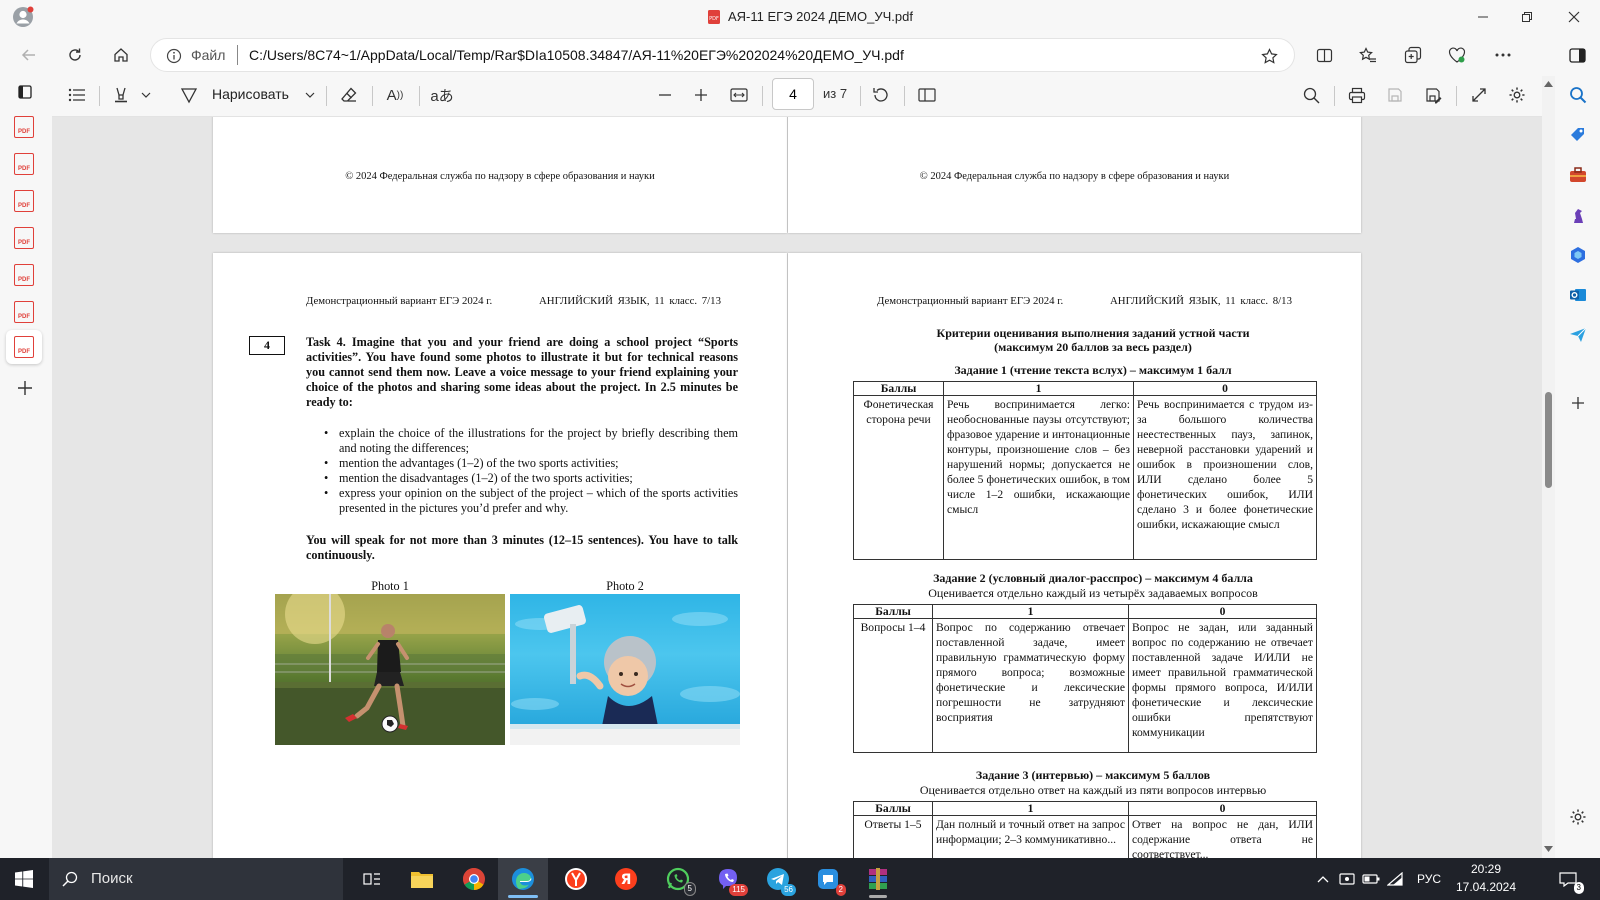 This screenshot has height=900, width=1600. Describe the element at coordinates (77, 95) in the screenshot. I see `contents-list-icon` at that location.